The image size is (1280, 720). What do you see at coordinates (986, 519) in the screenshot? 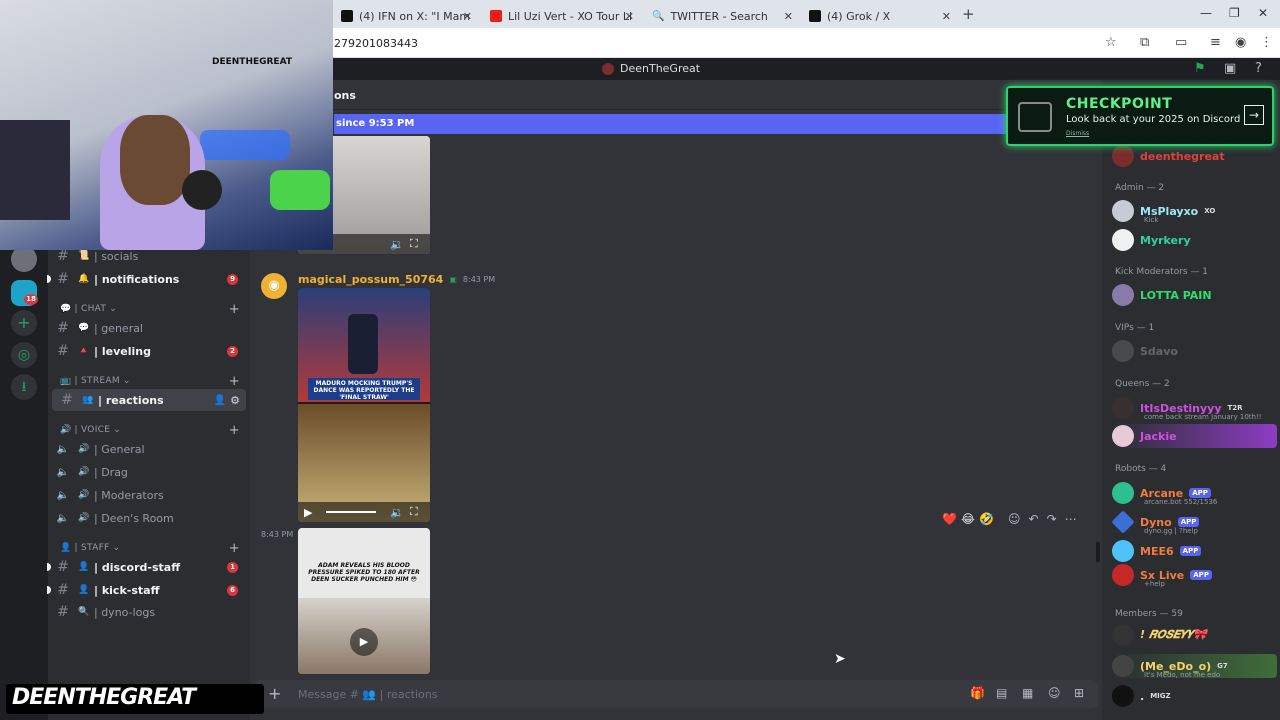
I see `reaction-rofl: 🤣` at bounding box center [986, 519].